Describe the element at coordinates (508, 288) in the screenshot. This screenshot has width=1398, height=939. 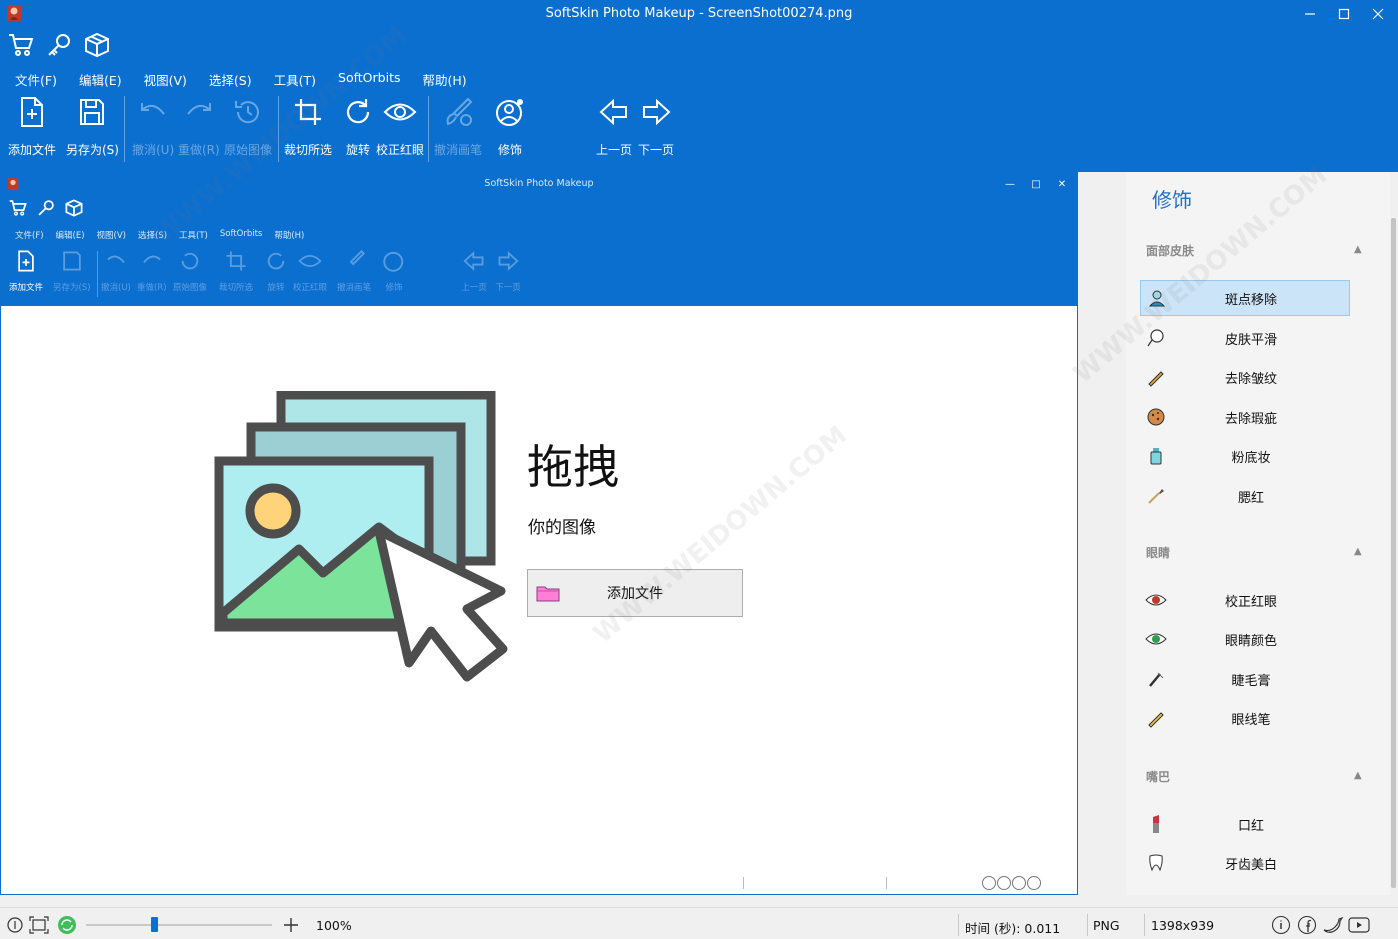
I see `embedded-tool-label: 下一页` at that location.